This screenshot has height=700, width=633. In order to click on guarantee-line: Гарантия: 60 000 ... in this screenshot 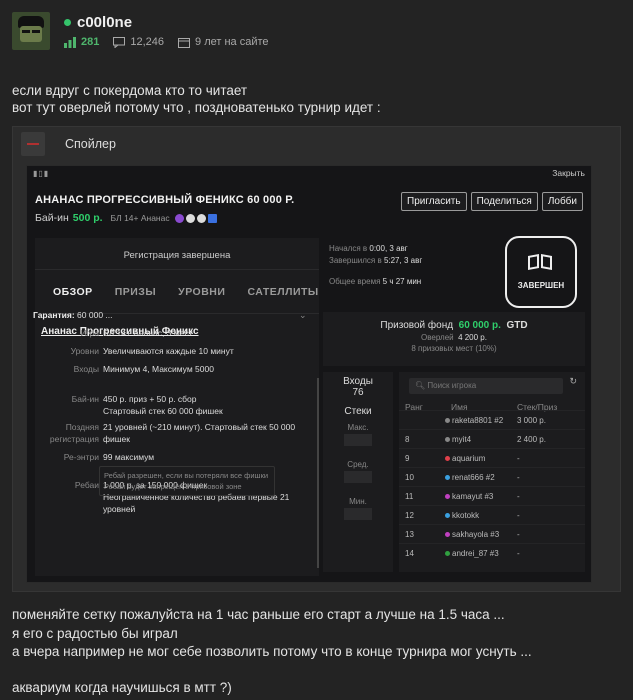, I will do `click(73, 315)`.